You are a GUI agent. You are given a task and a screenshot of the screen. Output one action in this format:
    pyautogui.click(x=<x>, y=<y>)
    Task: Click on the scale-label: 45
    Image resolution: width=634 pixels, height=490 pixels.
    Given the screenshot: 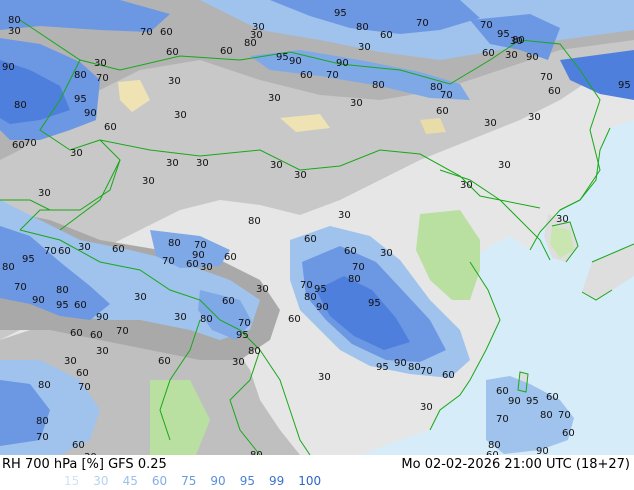 What is the action you would take?
    pyautogui.click(x=130, y=481)
    